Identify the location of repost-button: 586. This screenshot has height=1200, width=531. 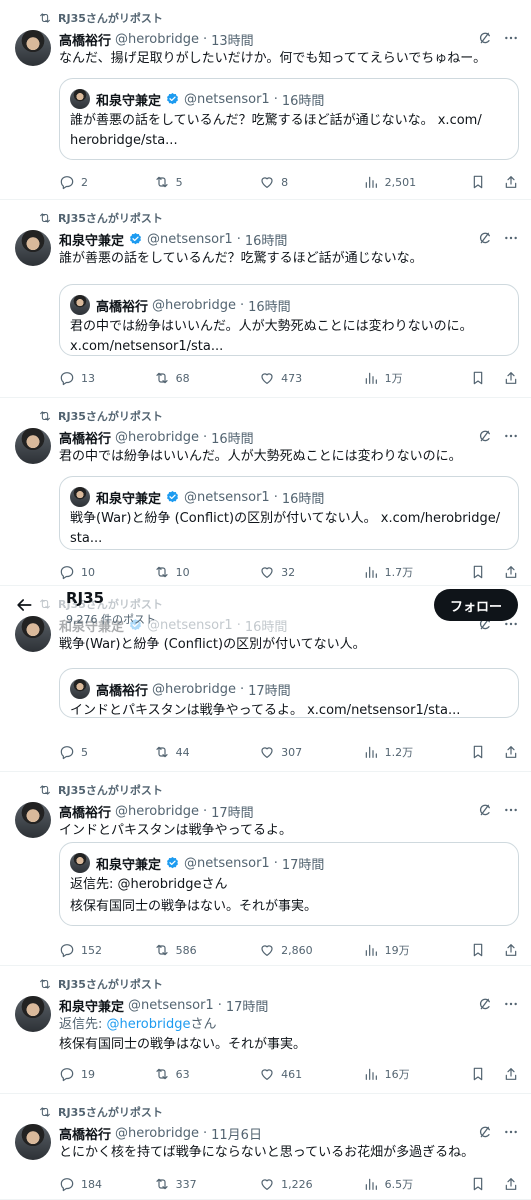
(207, 950).